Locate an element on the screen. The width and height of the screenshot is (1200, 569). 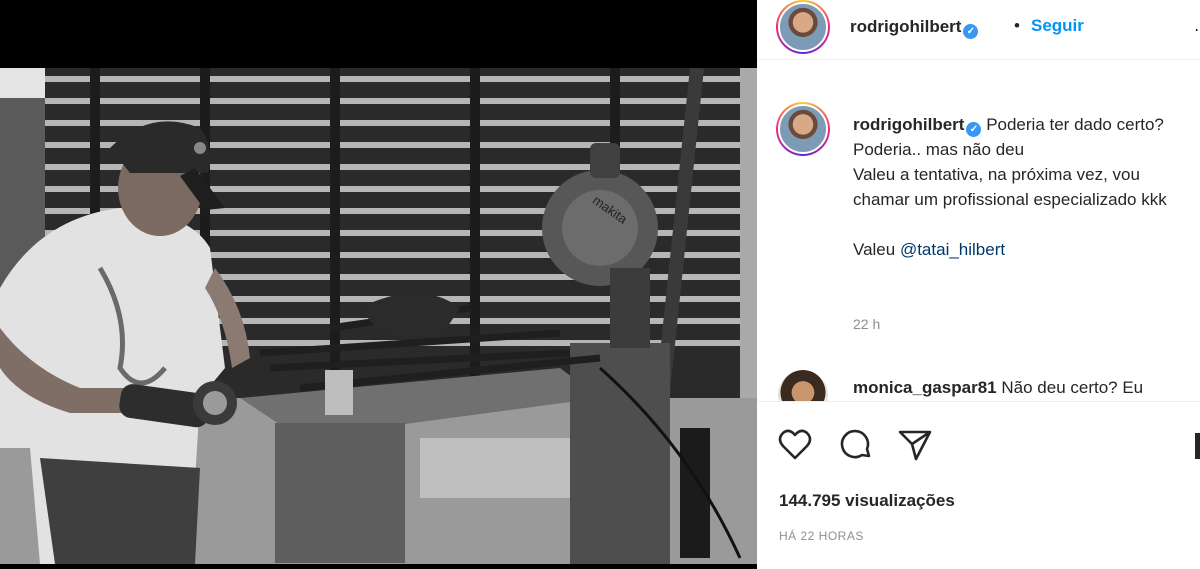
commenter-avatar is located at coordinates (803, 385).